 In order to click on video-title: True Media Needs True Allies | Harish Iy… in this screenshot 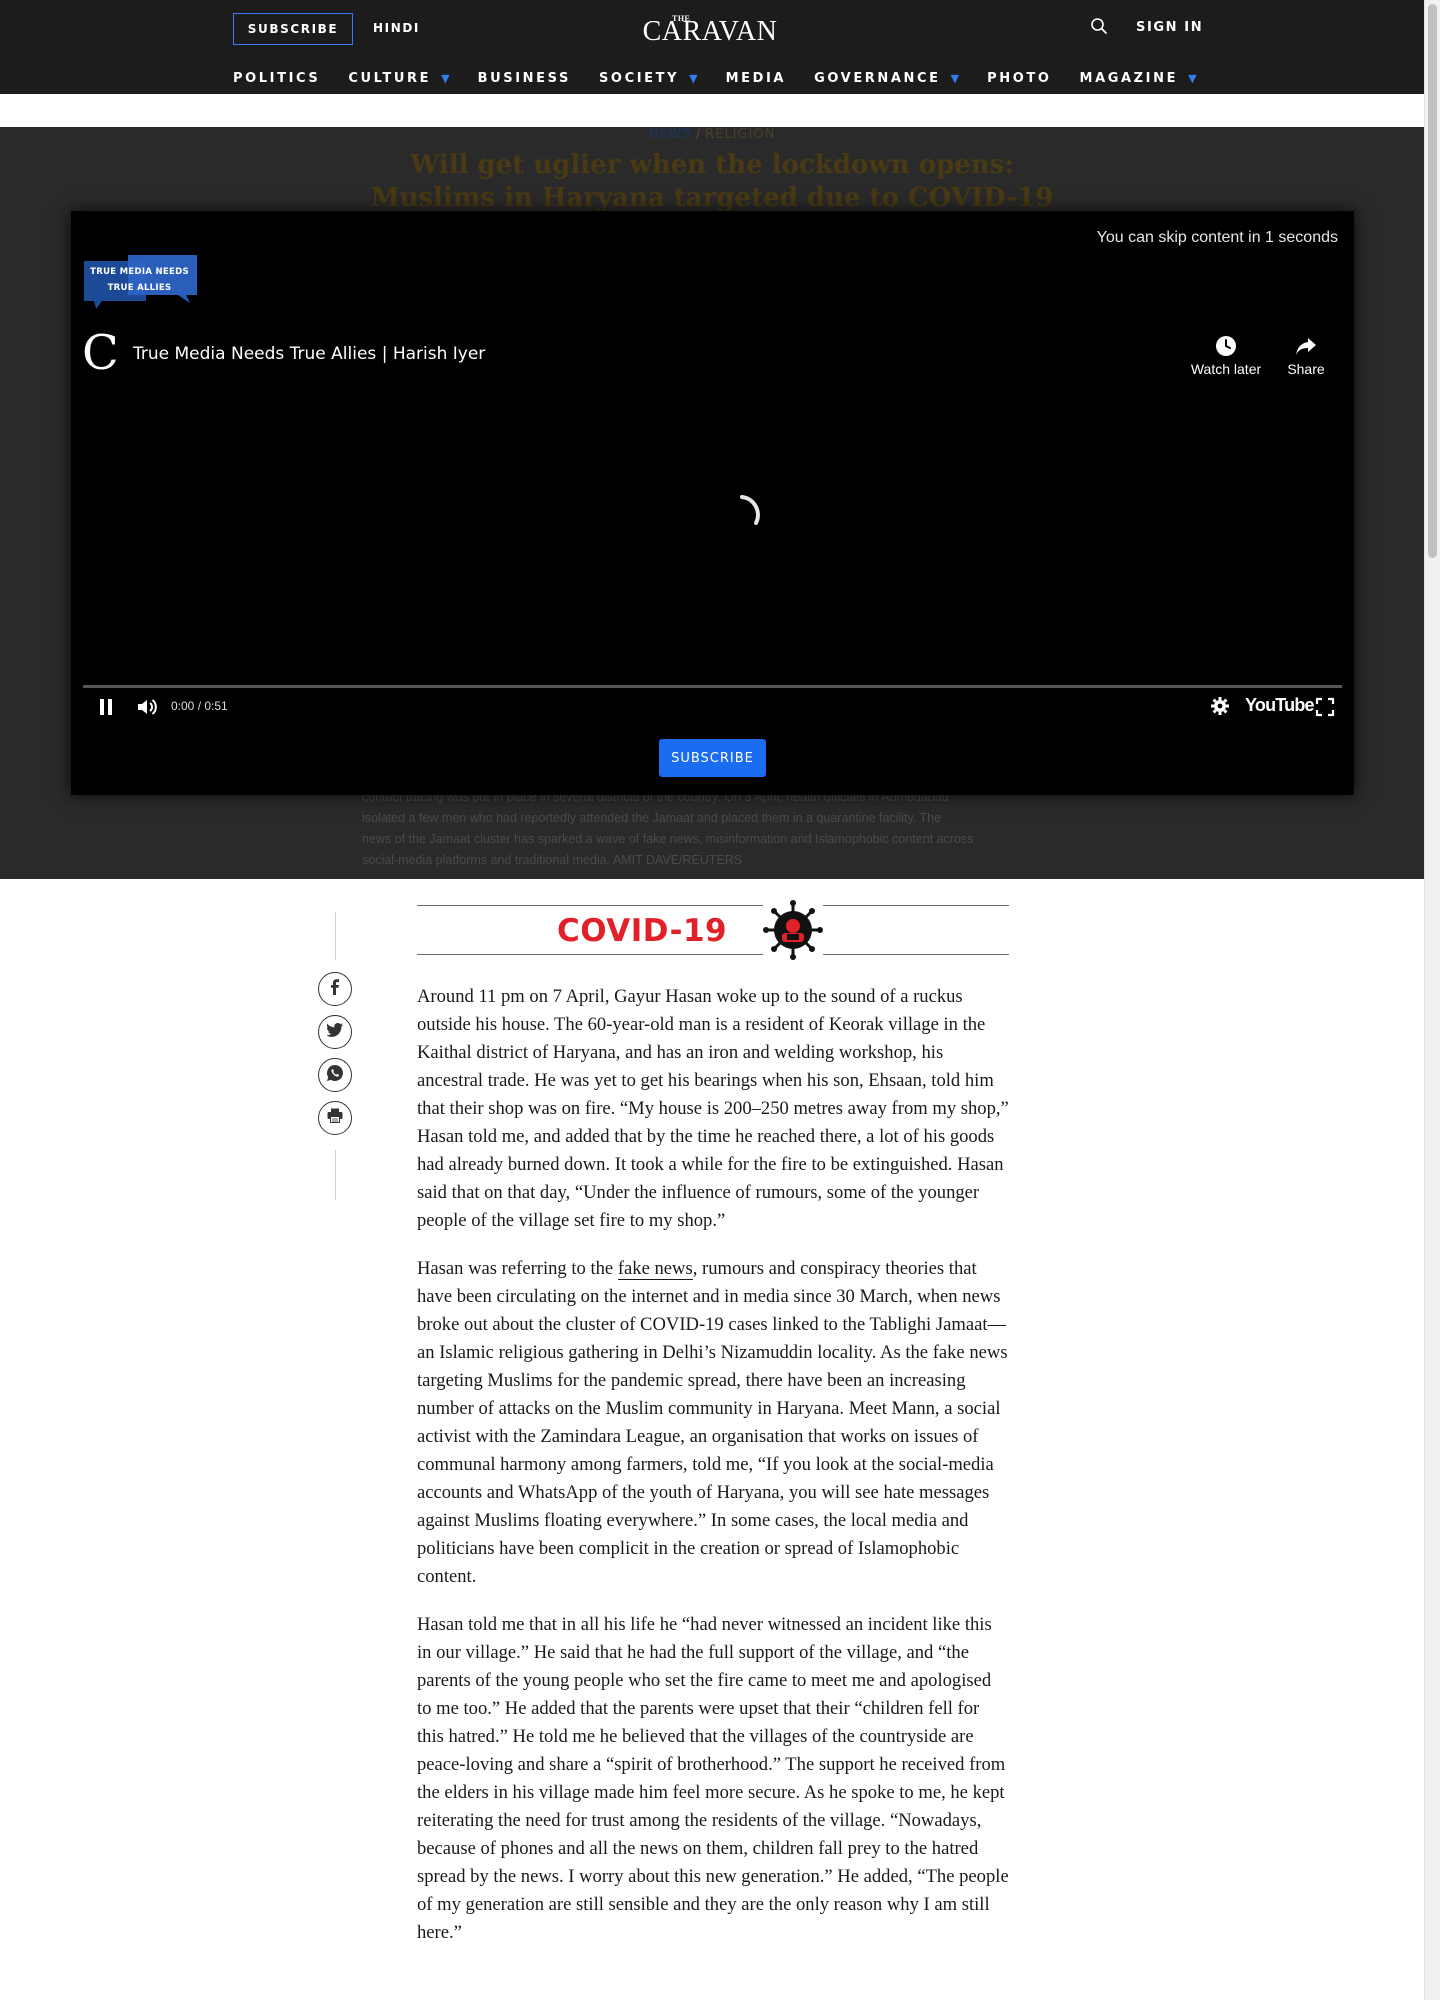, I will do `click(309, 354)`.